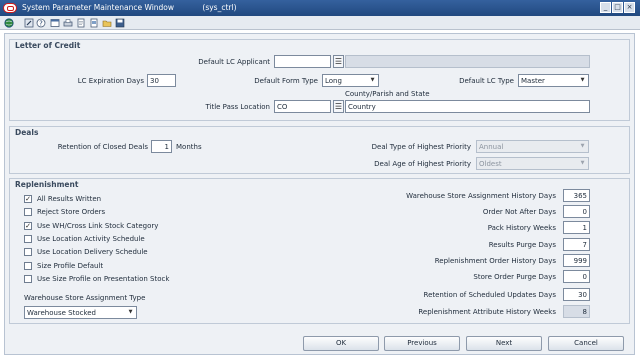 The width and height of the screenshot is (640, 358). I want to click on default-lc-type-label: Default LC Type, so click(486, 81).